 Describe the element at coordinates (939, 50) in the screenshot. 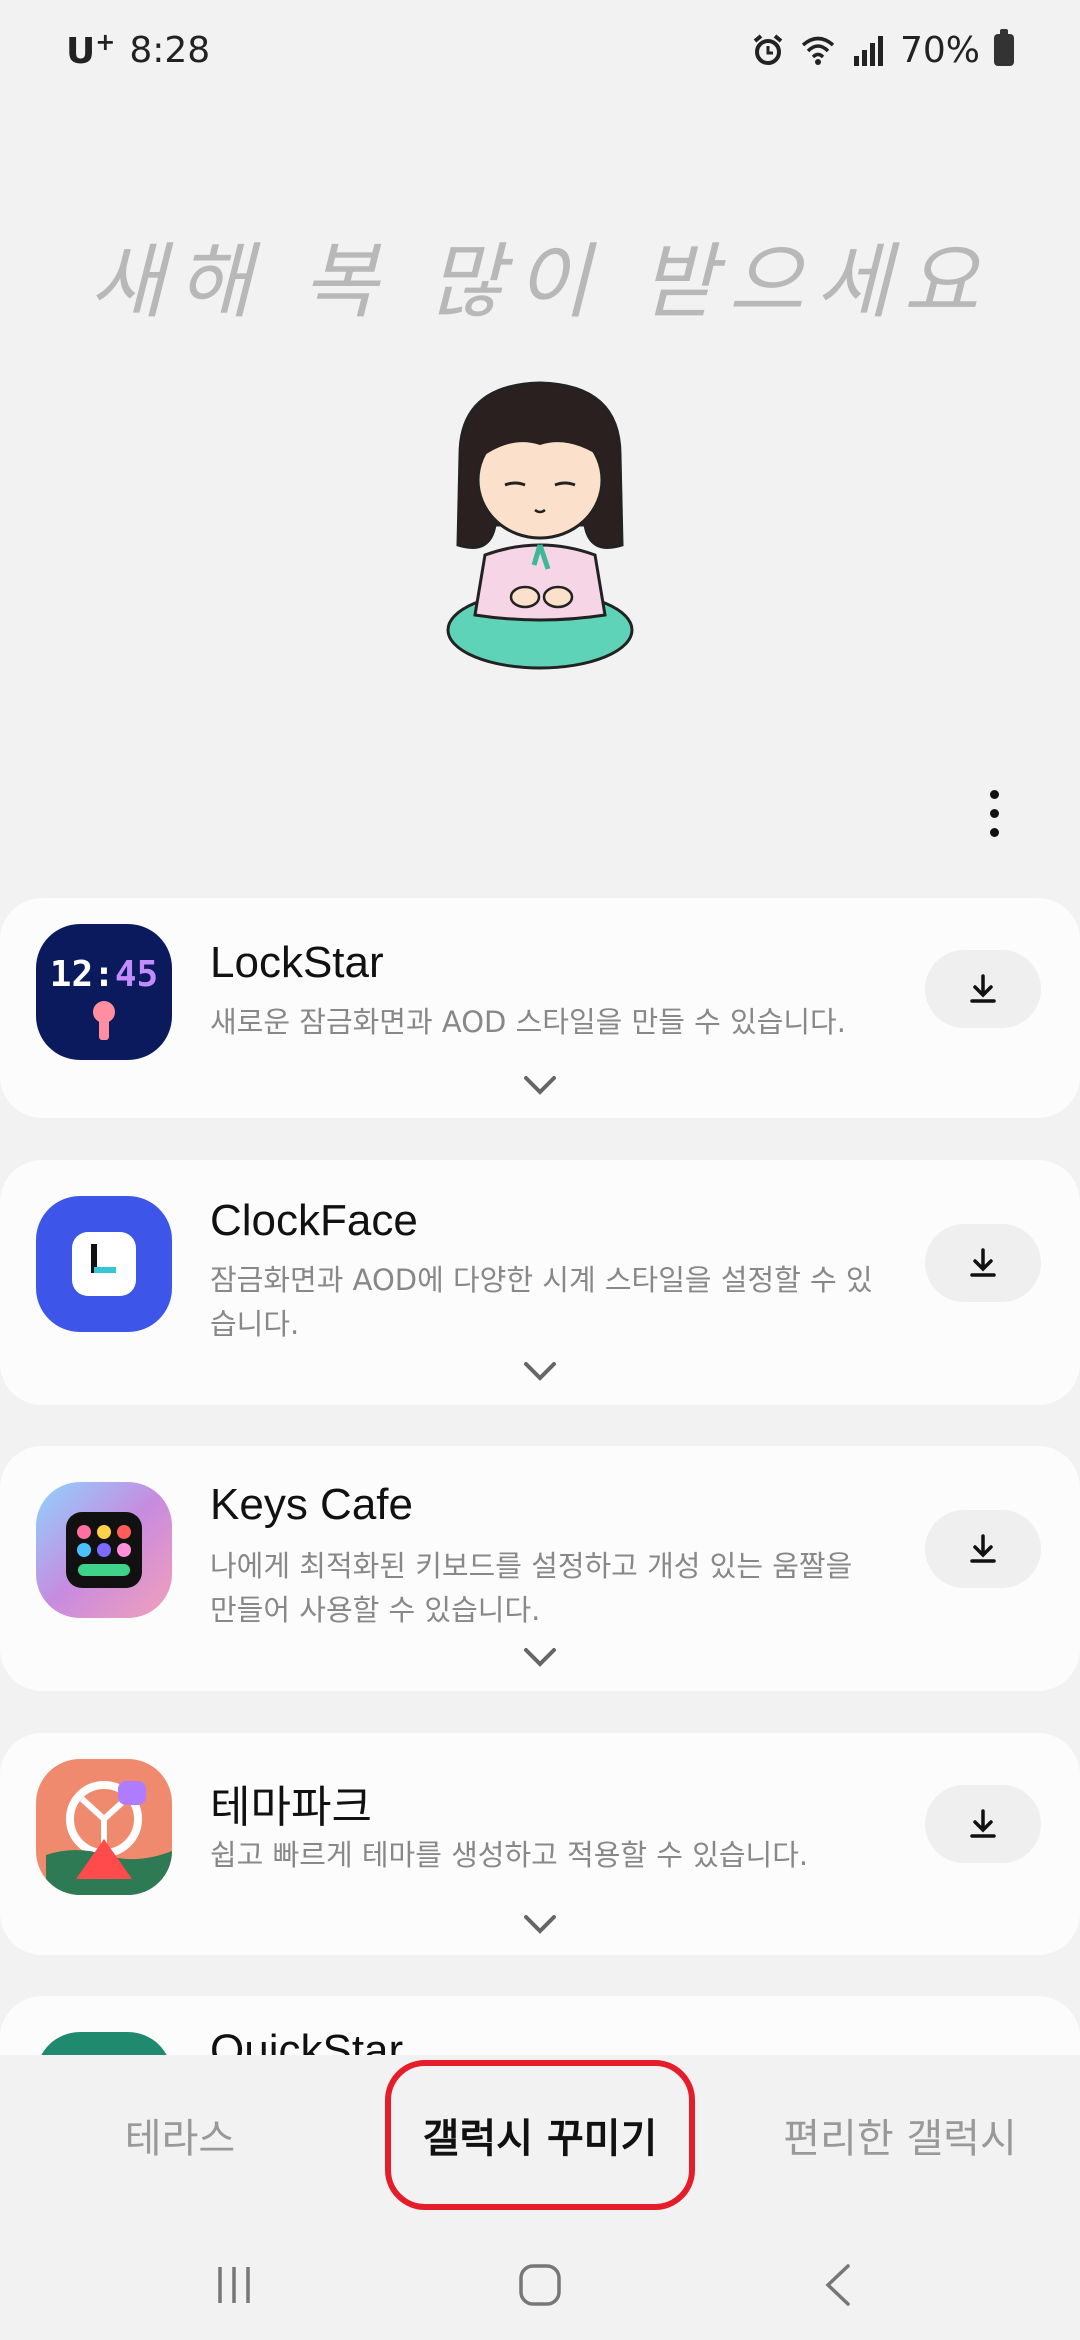

I see `battery-percent: 70%` at that location.